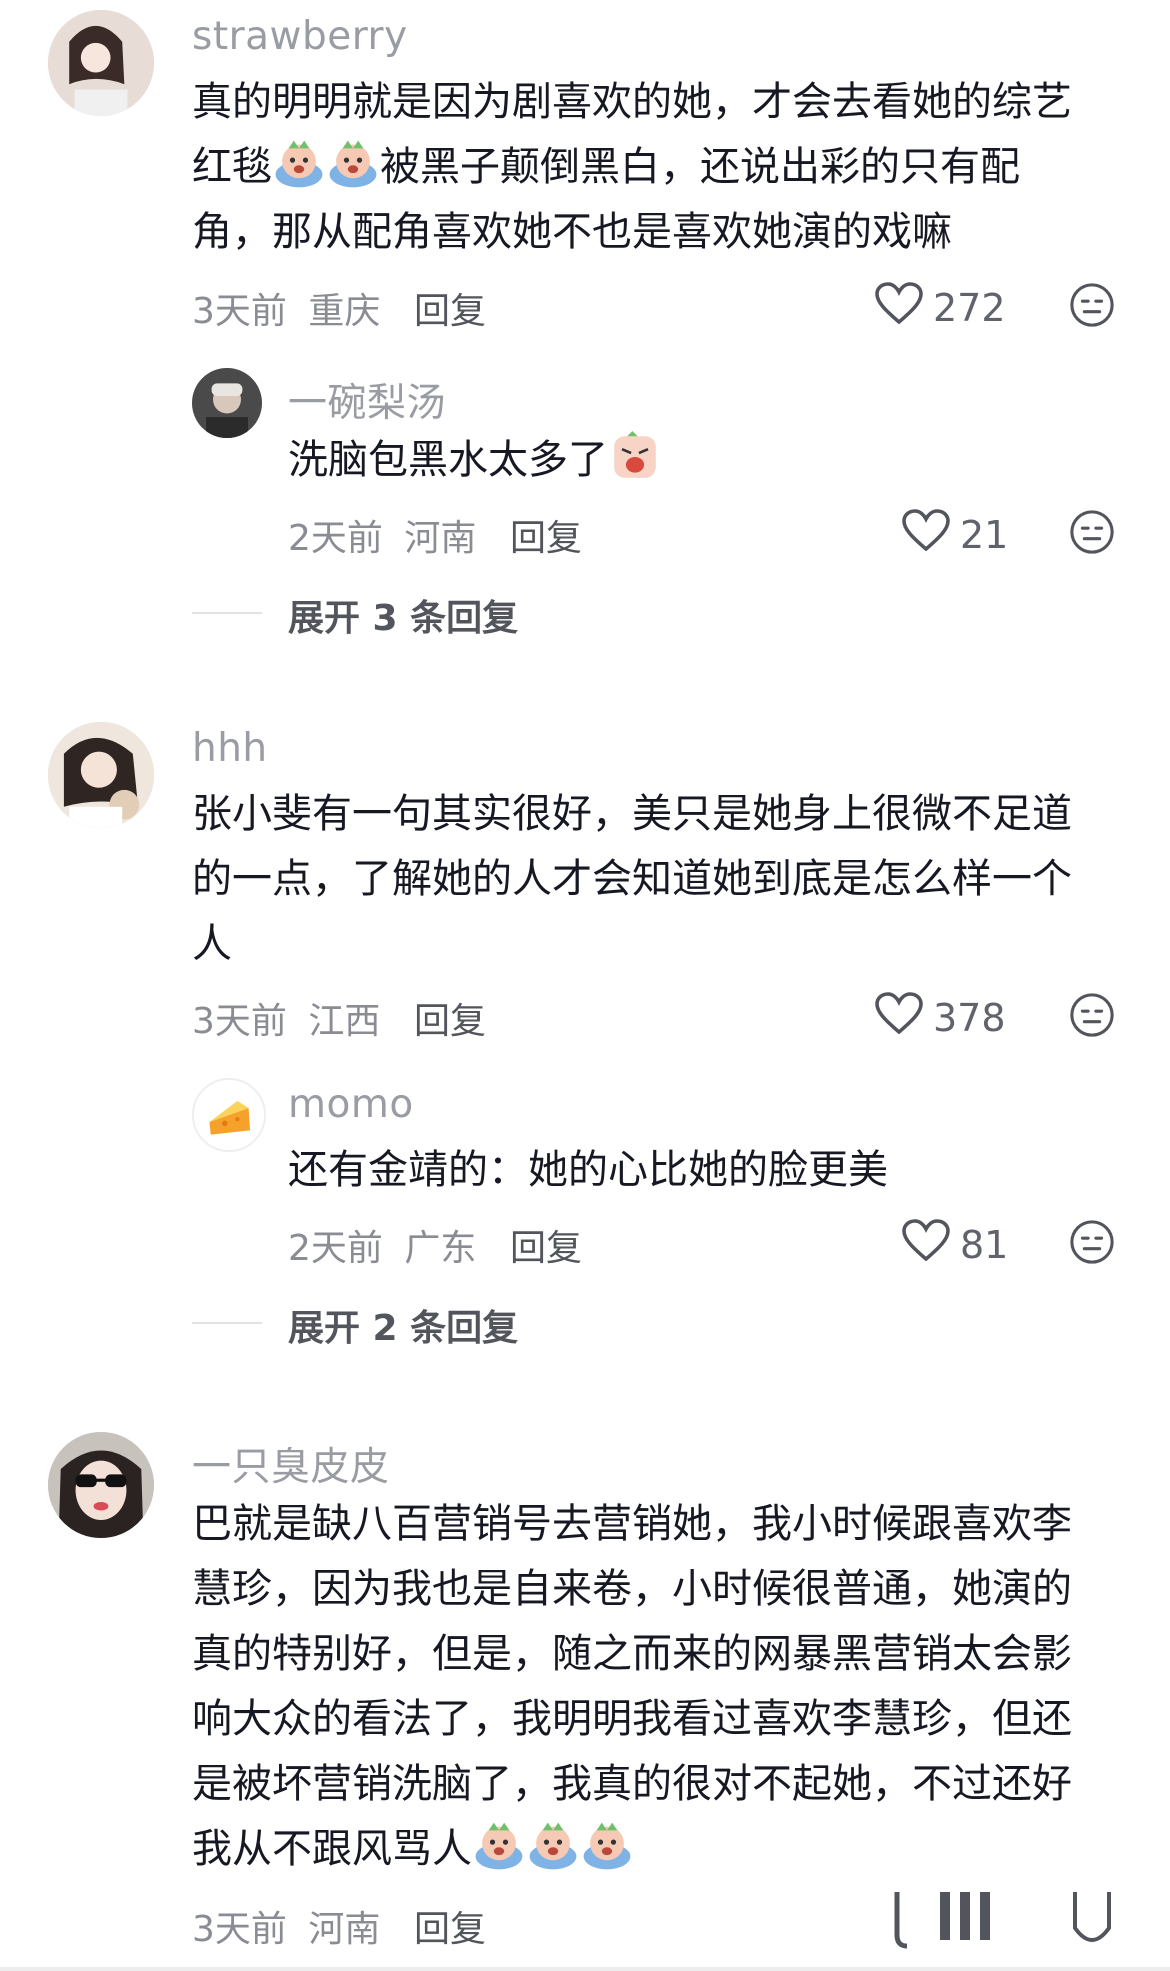 The image size is (1170, 1971). Describe the element at coordinates (632, 1784) in the screenshot. I see `comment-line: 是被坏营销洗脑了，我真的很对不起她，不过还好` at that location.